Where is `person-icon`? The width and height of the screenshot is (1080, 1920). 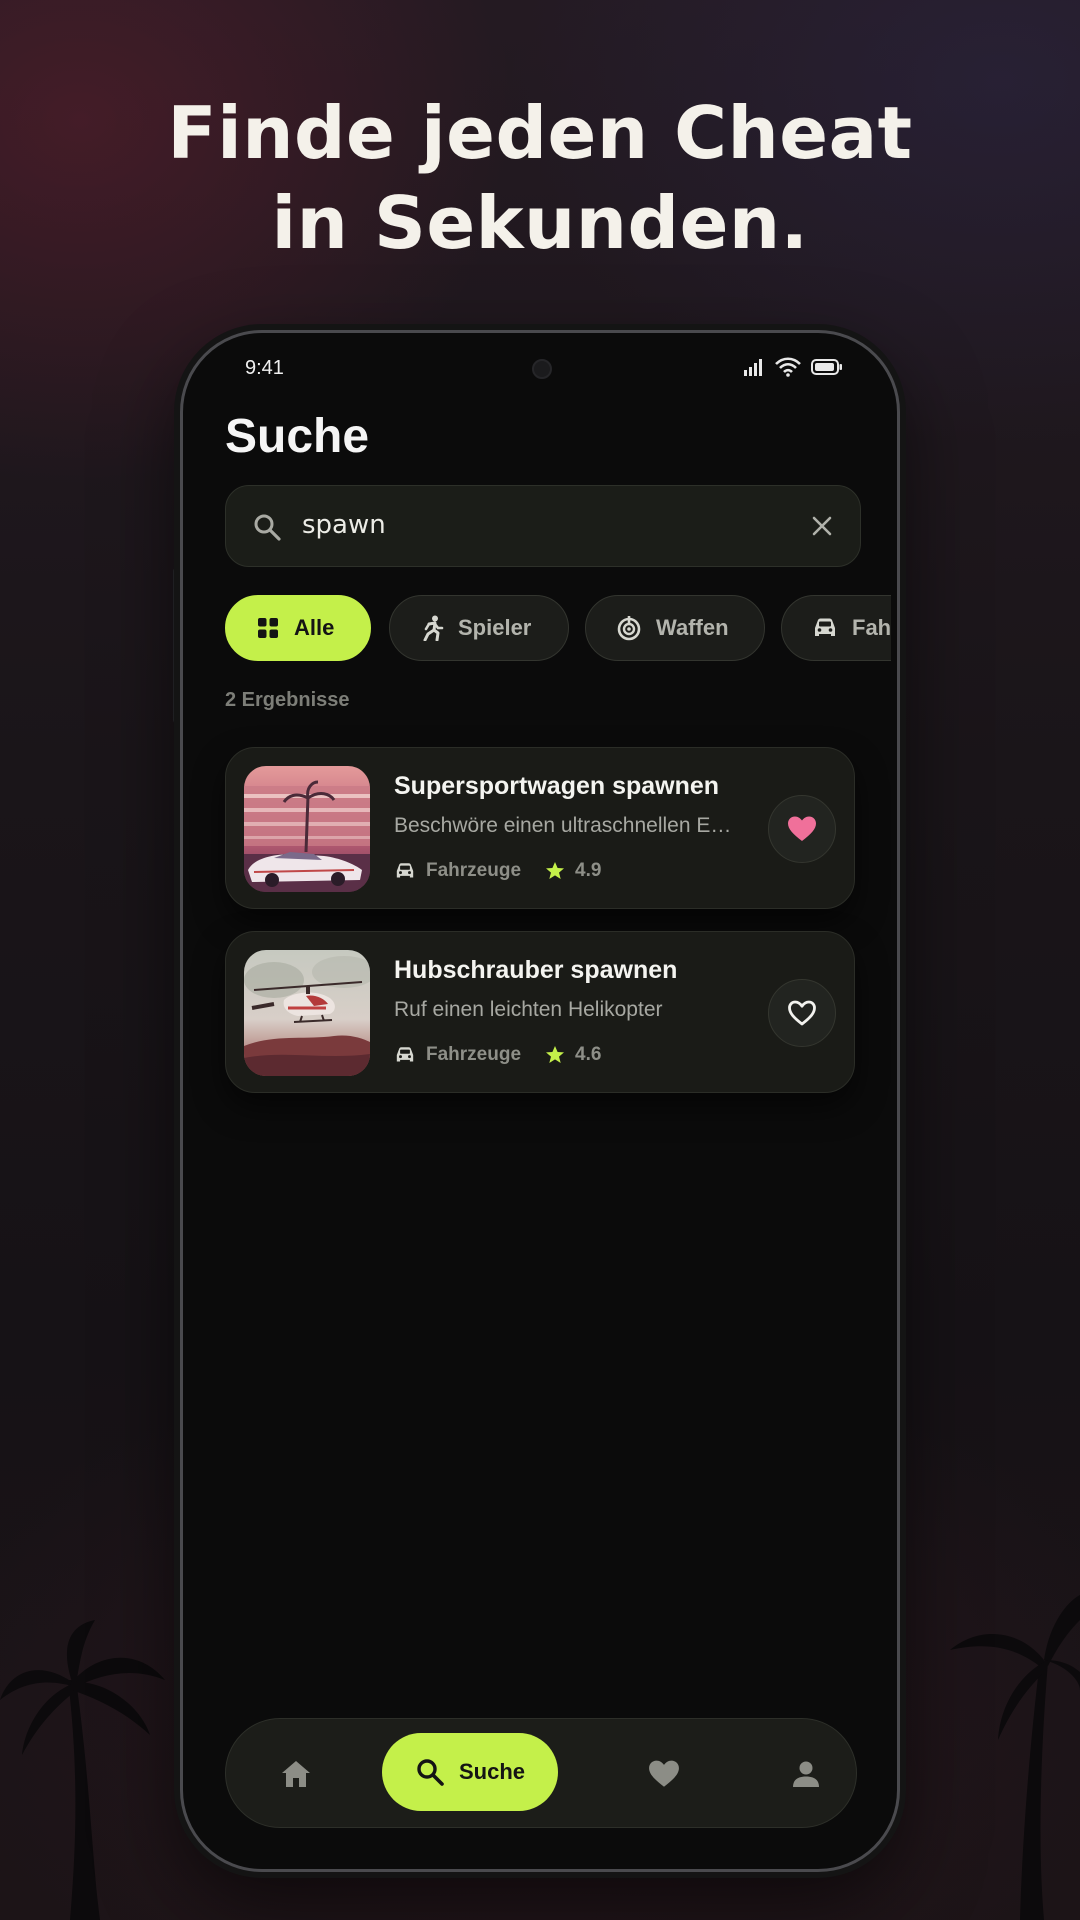
person-icon is located at coordinates (806, 1774).